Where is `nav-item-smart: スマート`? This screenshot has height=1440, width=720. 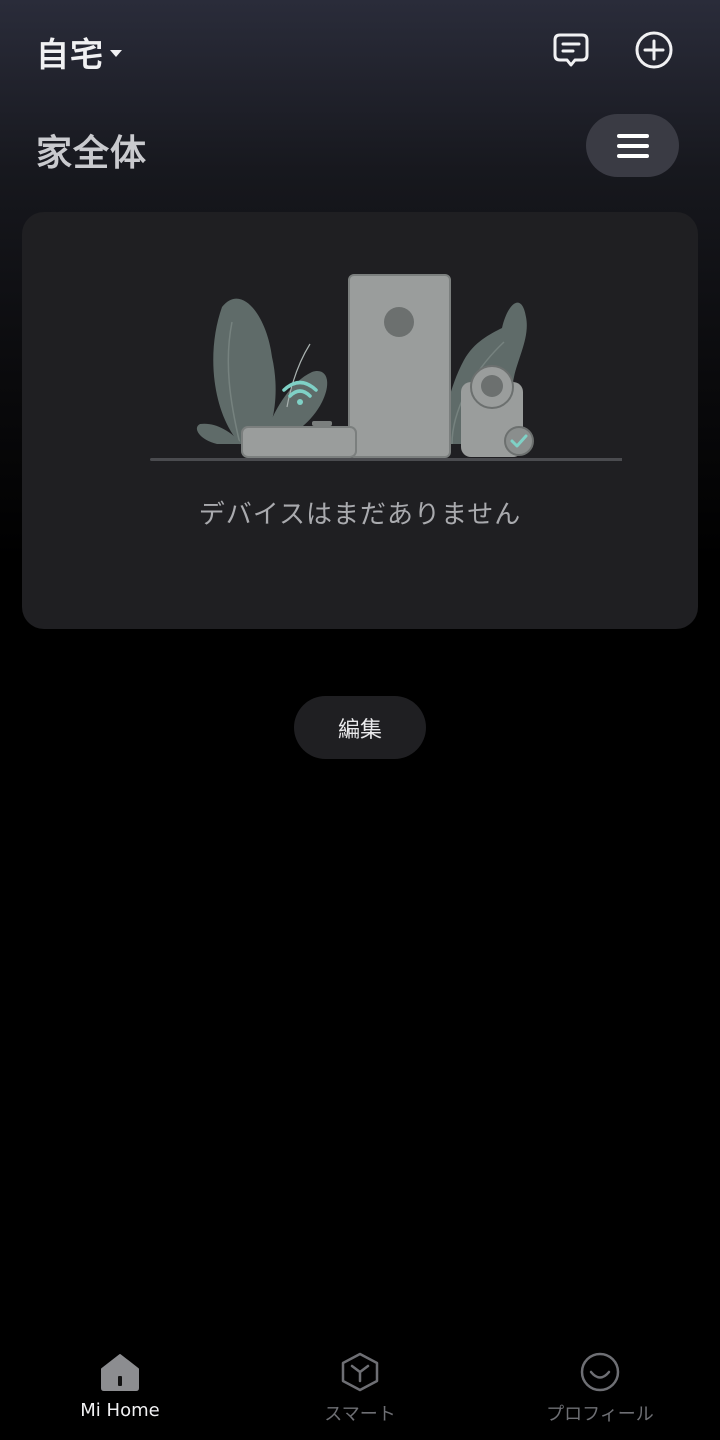 nav-item-smart: スマート is located at coordinates (360, 1390).